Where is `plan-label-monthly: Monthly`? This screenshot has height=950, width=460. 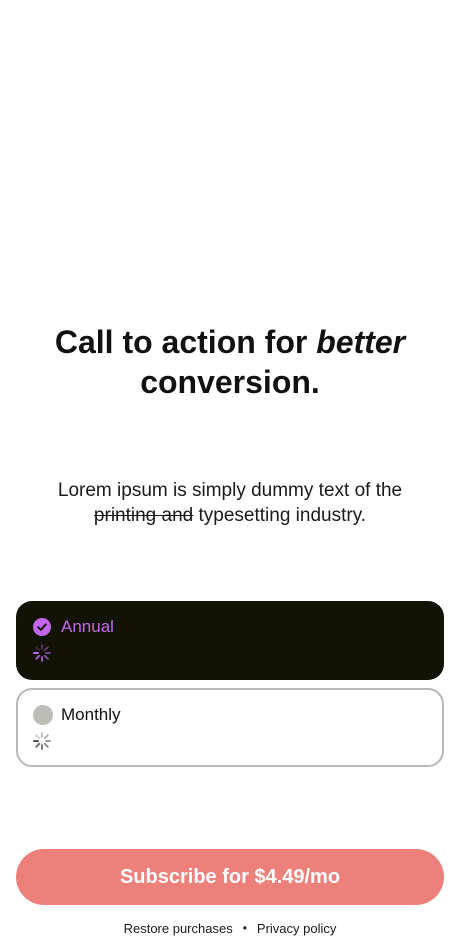
plan-label-monthly: Monthly is located at coordinates (91, 714).